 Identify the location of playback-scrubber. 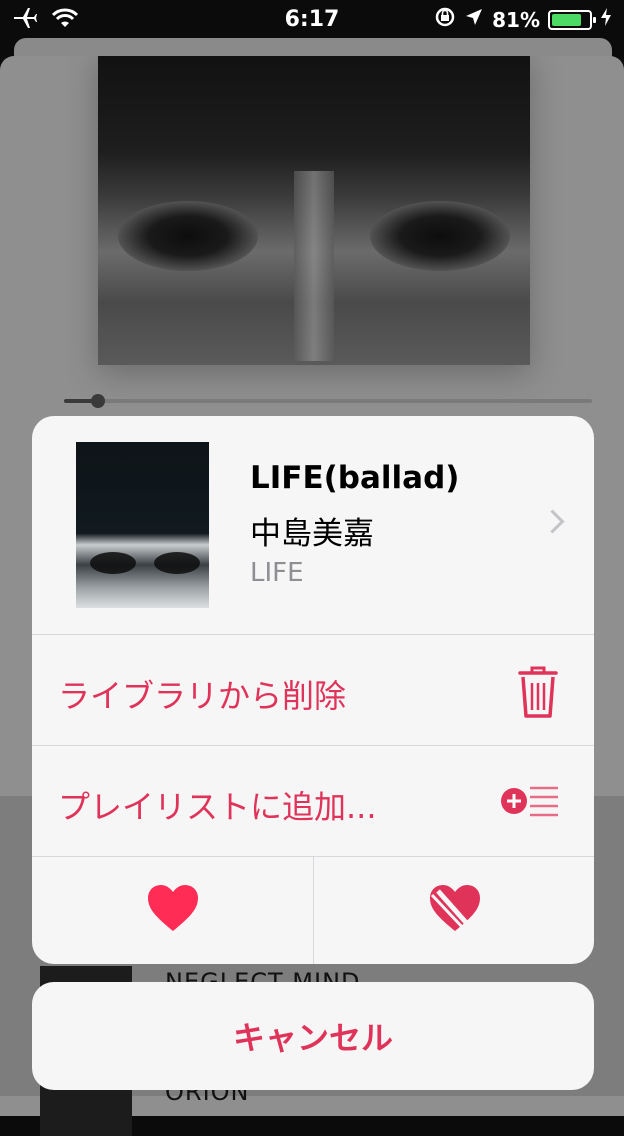
(328, 401).